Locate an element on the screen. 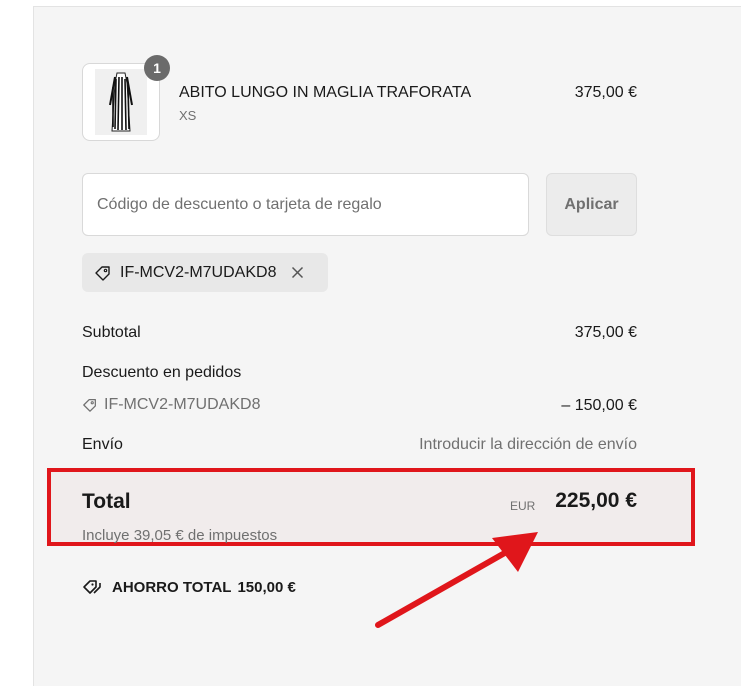 The image size is (741, 686). applied-discount-chip: IF-MCV2-M7UDAKD8 is located at coordinates (205, 272).